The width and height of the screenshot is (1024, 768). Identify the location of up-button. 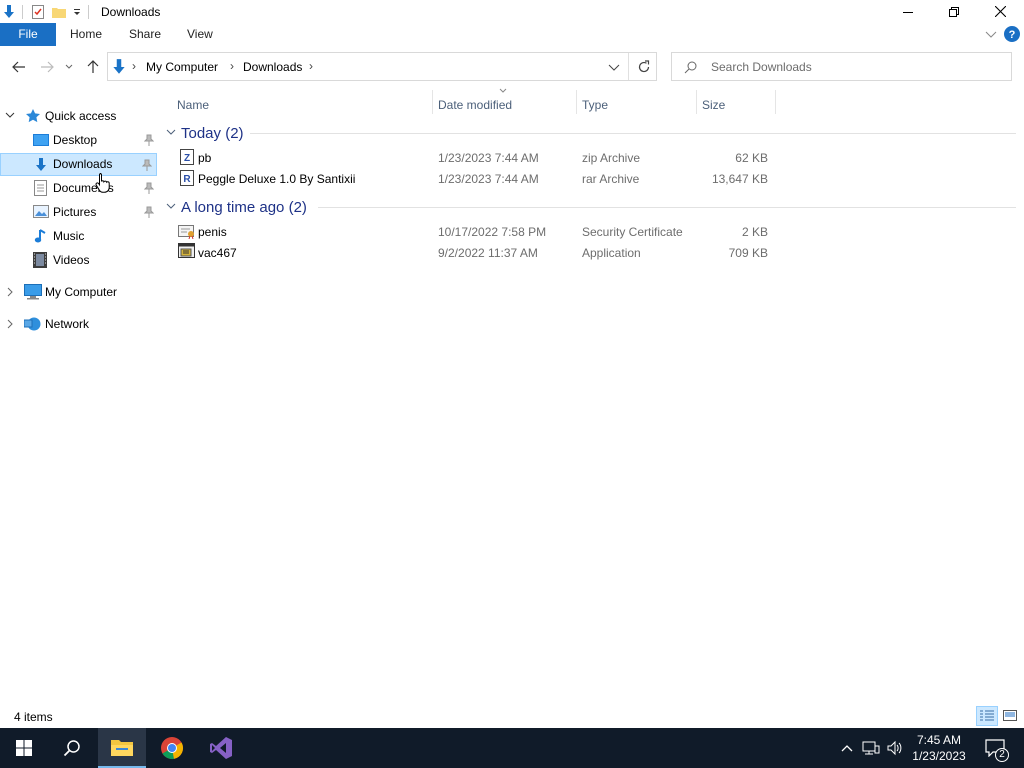
(93, 67).